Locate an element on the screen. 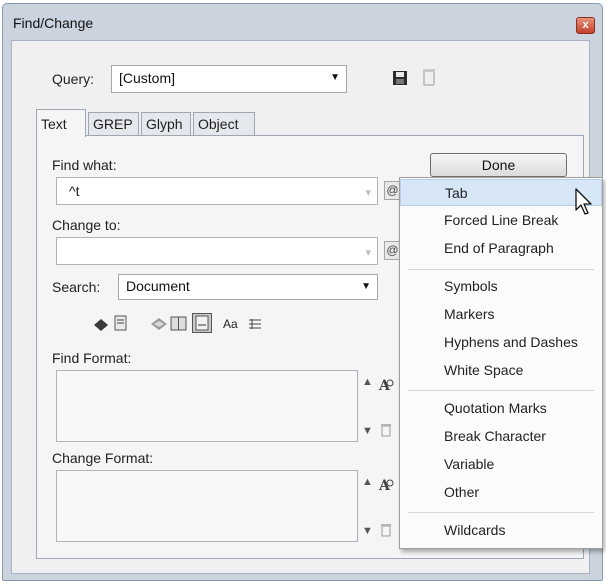 Image resolution: width=606 pixels, height=584 pixels. menu-item-forced-line-break: Forced Line Break is located at coordinates (501, 220).